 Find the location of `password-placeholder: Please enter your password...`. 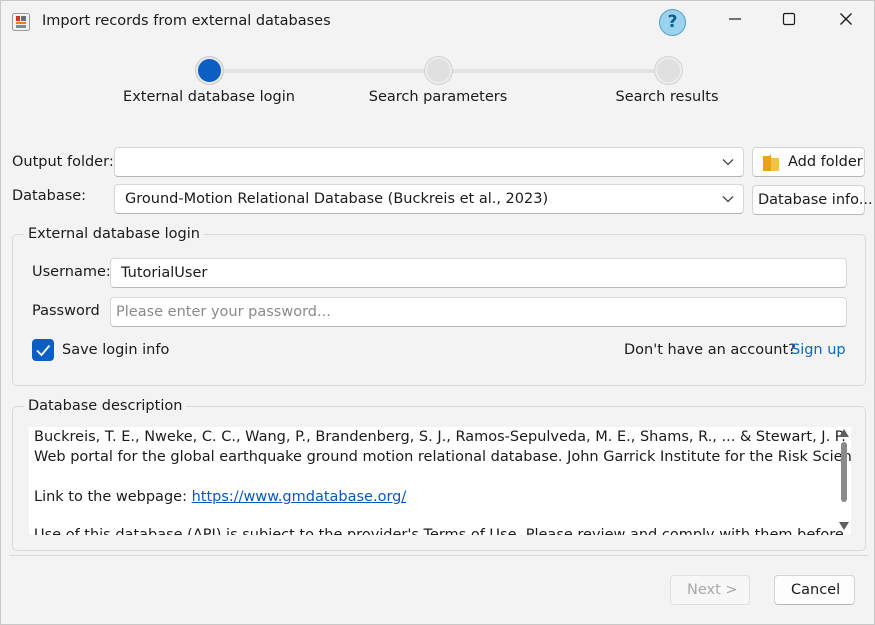

password-placeholder: Please enter your password... is located at coordinates (223, 312).